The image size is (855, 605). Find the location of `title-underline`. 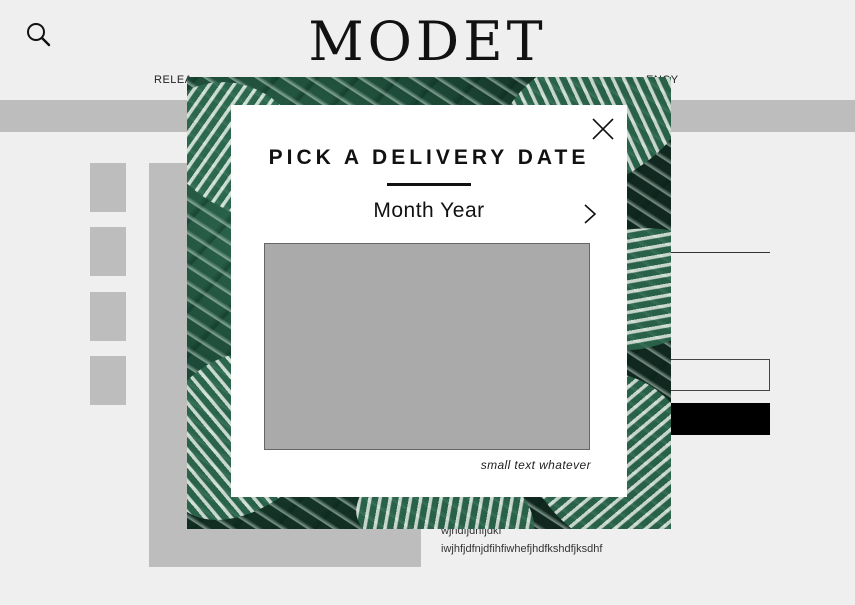

title-underline is located at coordinates (429, 184).